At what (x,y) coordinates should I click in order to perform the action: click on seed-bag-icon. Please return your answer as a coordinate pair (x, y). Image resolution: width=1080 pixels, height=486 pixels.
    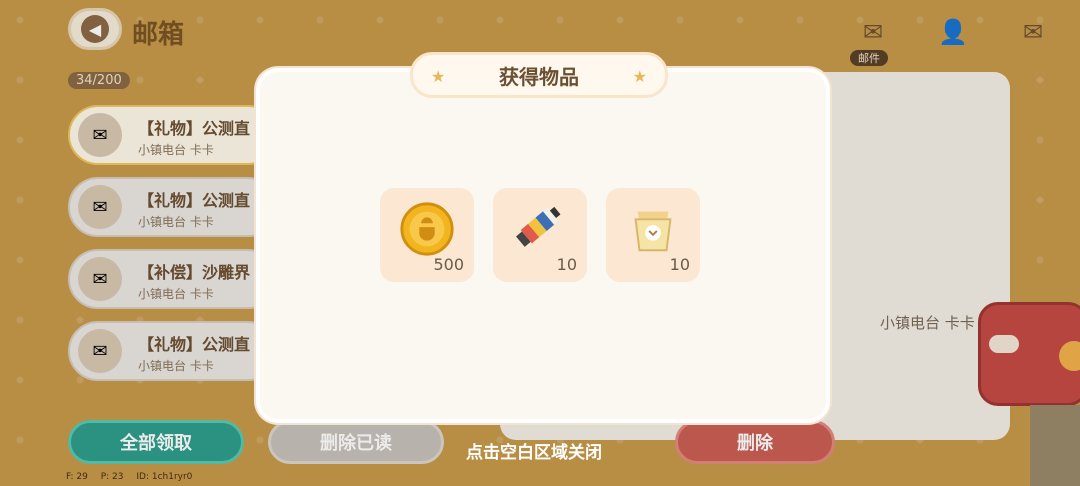
    Looking at the image, I should click on (653, 231).